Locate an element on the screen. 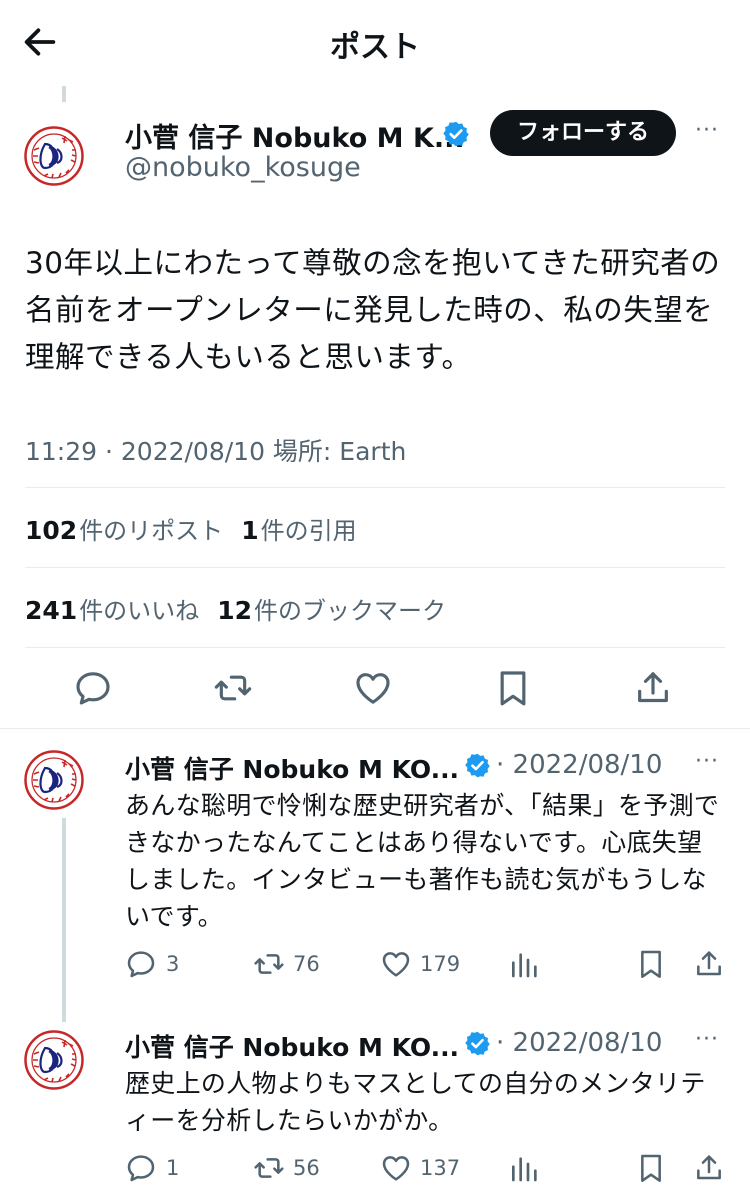  top-bar: ポスト is located at coordinates (375, 44).